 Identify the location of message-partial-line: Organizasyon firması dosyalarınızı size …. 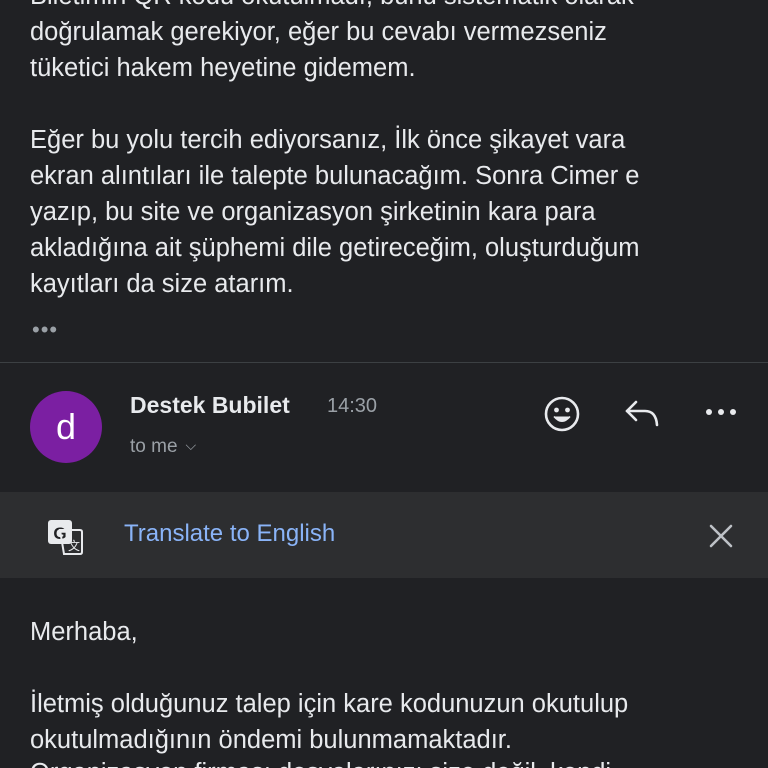
(390, 761).